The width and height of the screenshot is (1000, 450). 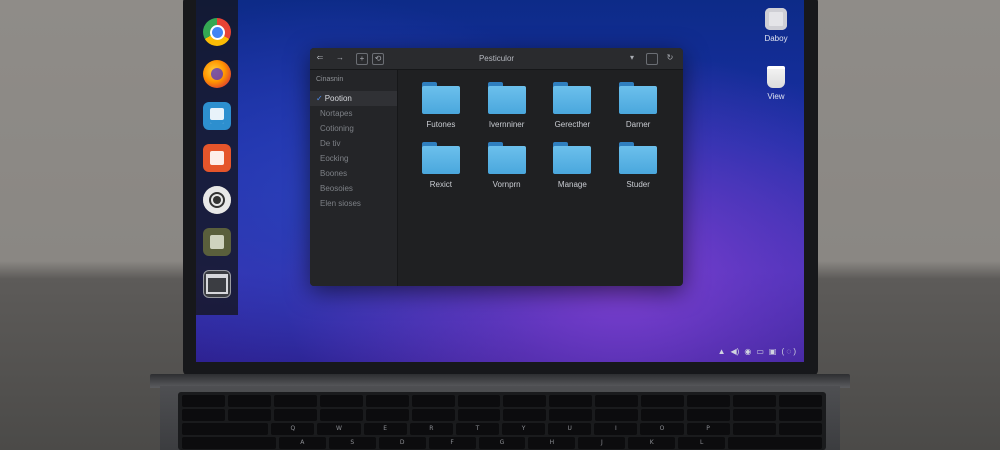 I want to click on view-icon, so click(x=776, y=77).